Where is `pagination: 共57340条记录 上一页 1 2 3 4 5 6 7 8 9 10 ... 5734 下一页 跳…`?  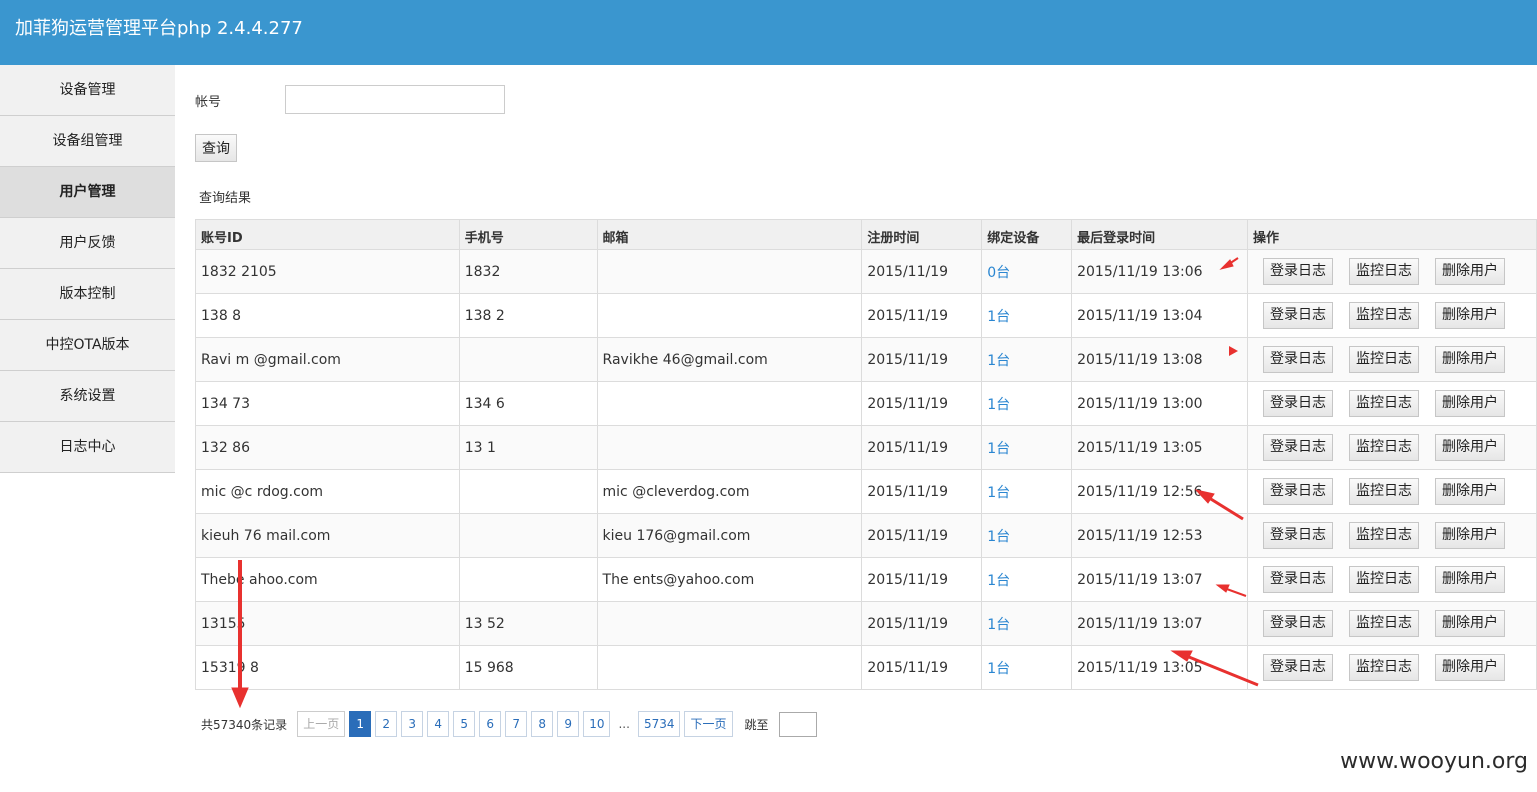 pagination: 共57340条记录 上一页 1 2 3 4 5 6 7 8 9 10 ... 5734 下一页 跳… is located at coordinates (509, 724).